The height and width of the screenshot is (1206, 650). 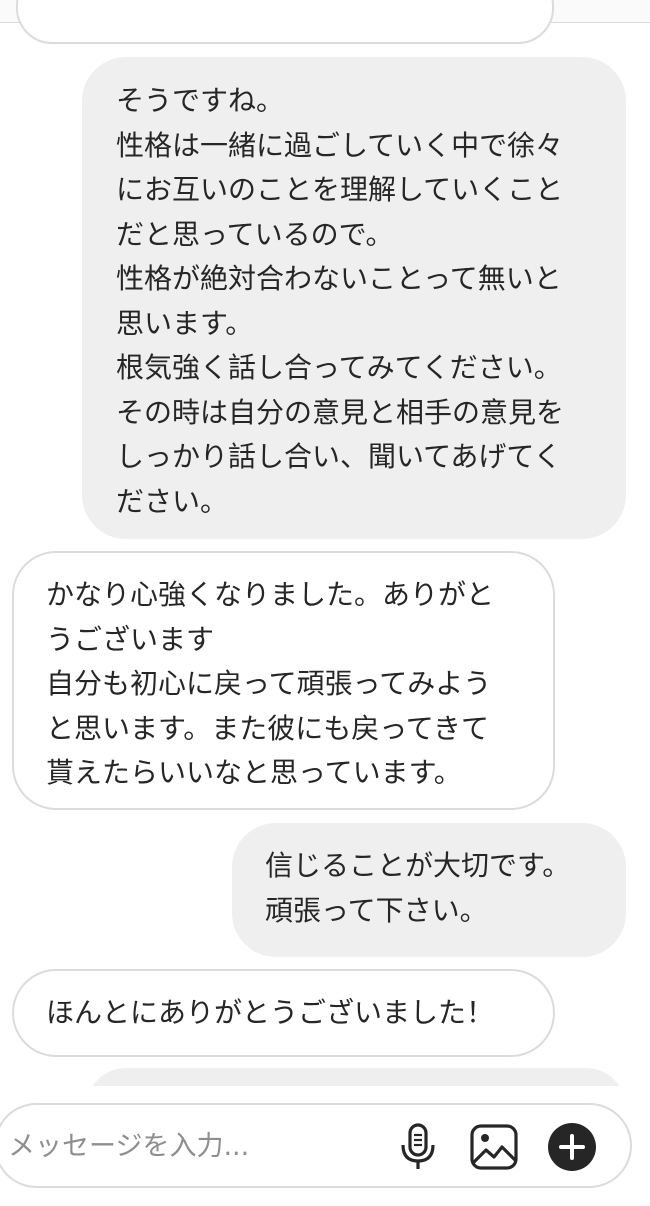 What do you see at coordinates (340, 145) in the screenshot?
I see `message-line: 性格は一緒に過ごしていく中で徐々` at bounding box center [340, 145].